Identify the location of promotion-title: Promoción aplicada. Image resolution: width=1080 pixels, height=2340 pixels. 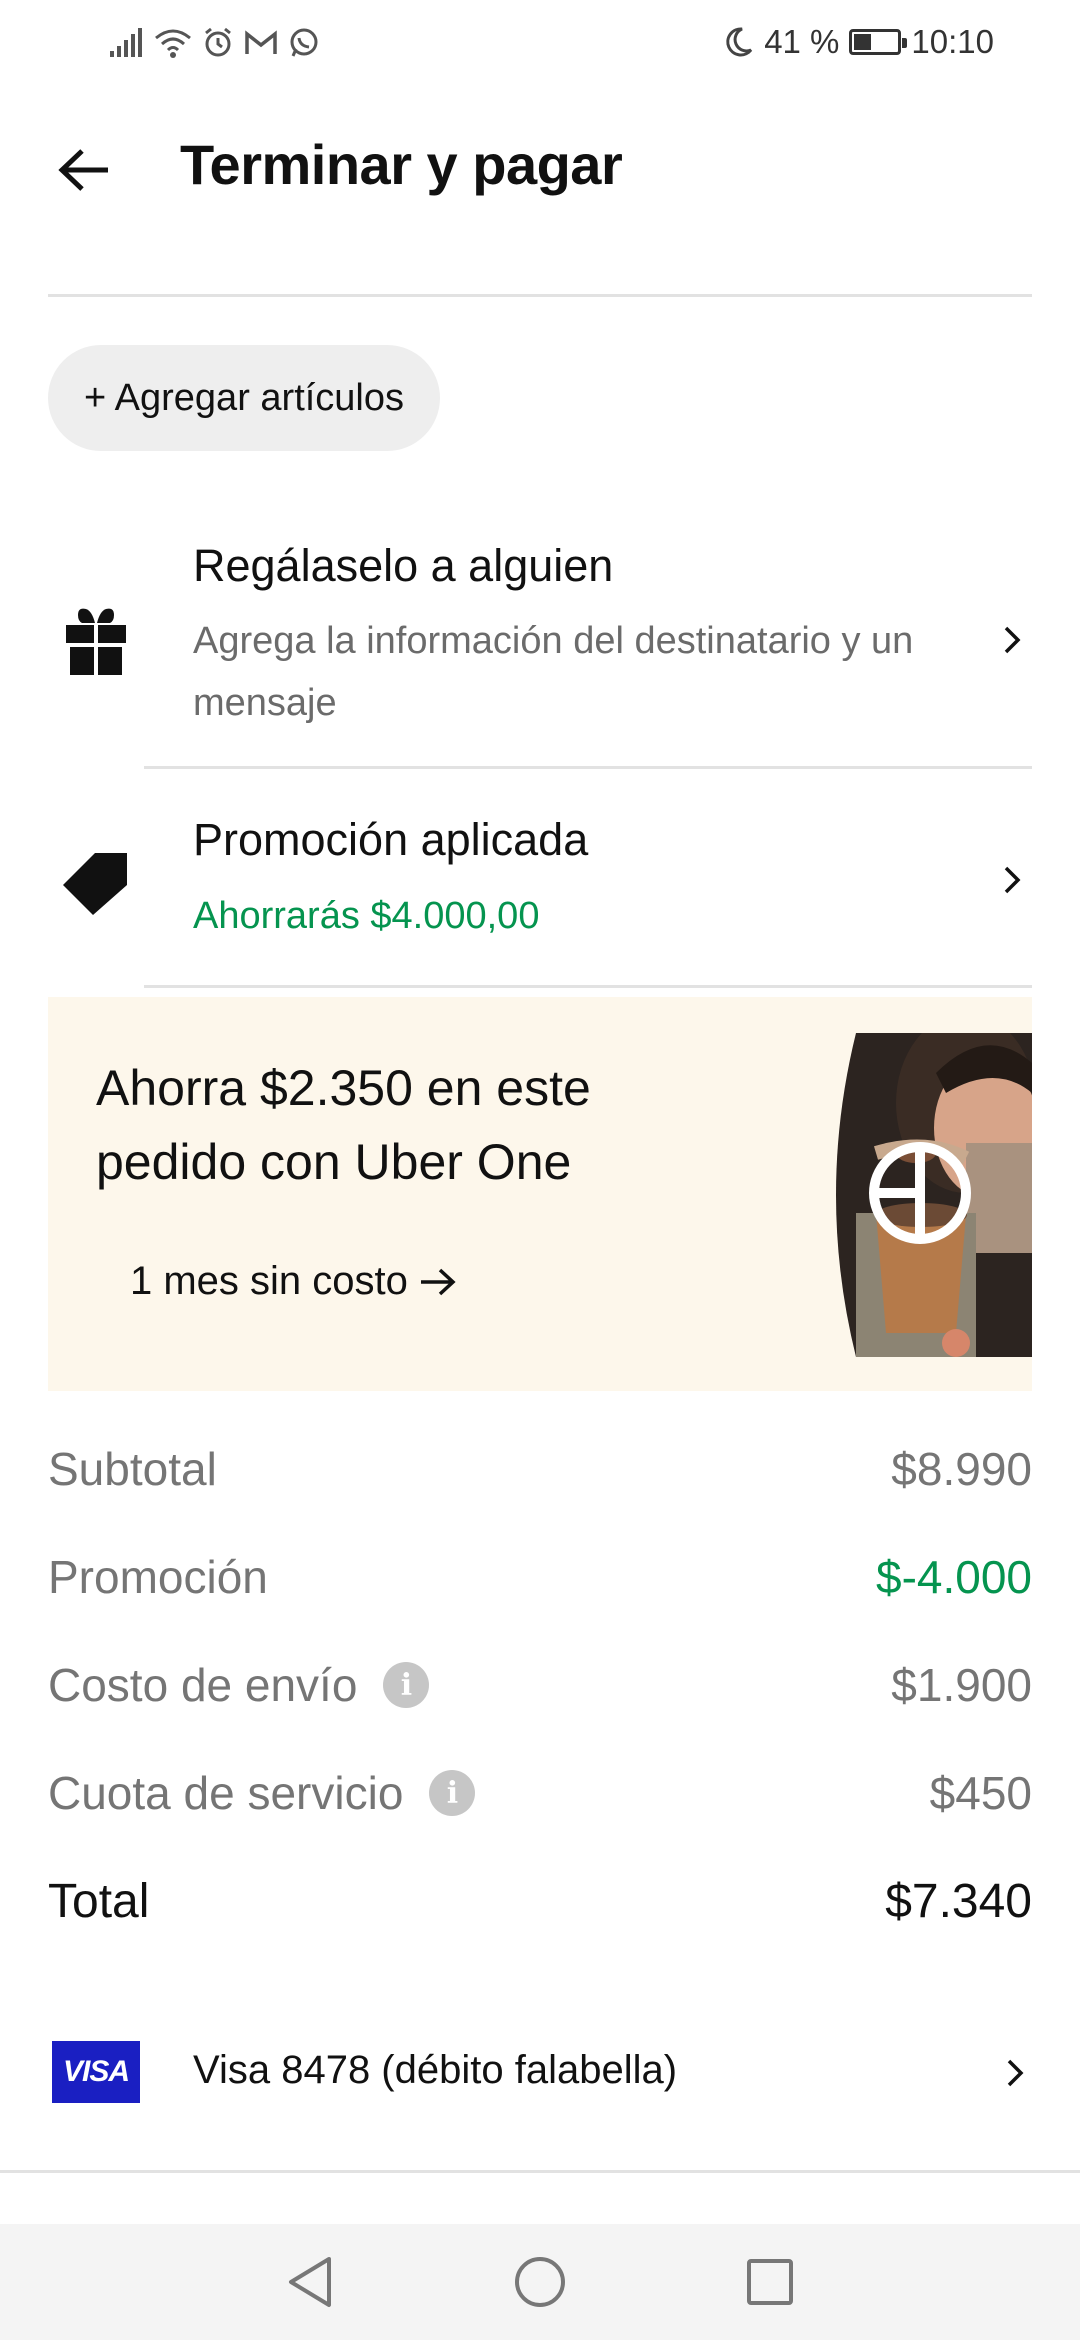
(391, 839).